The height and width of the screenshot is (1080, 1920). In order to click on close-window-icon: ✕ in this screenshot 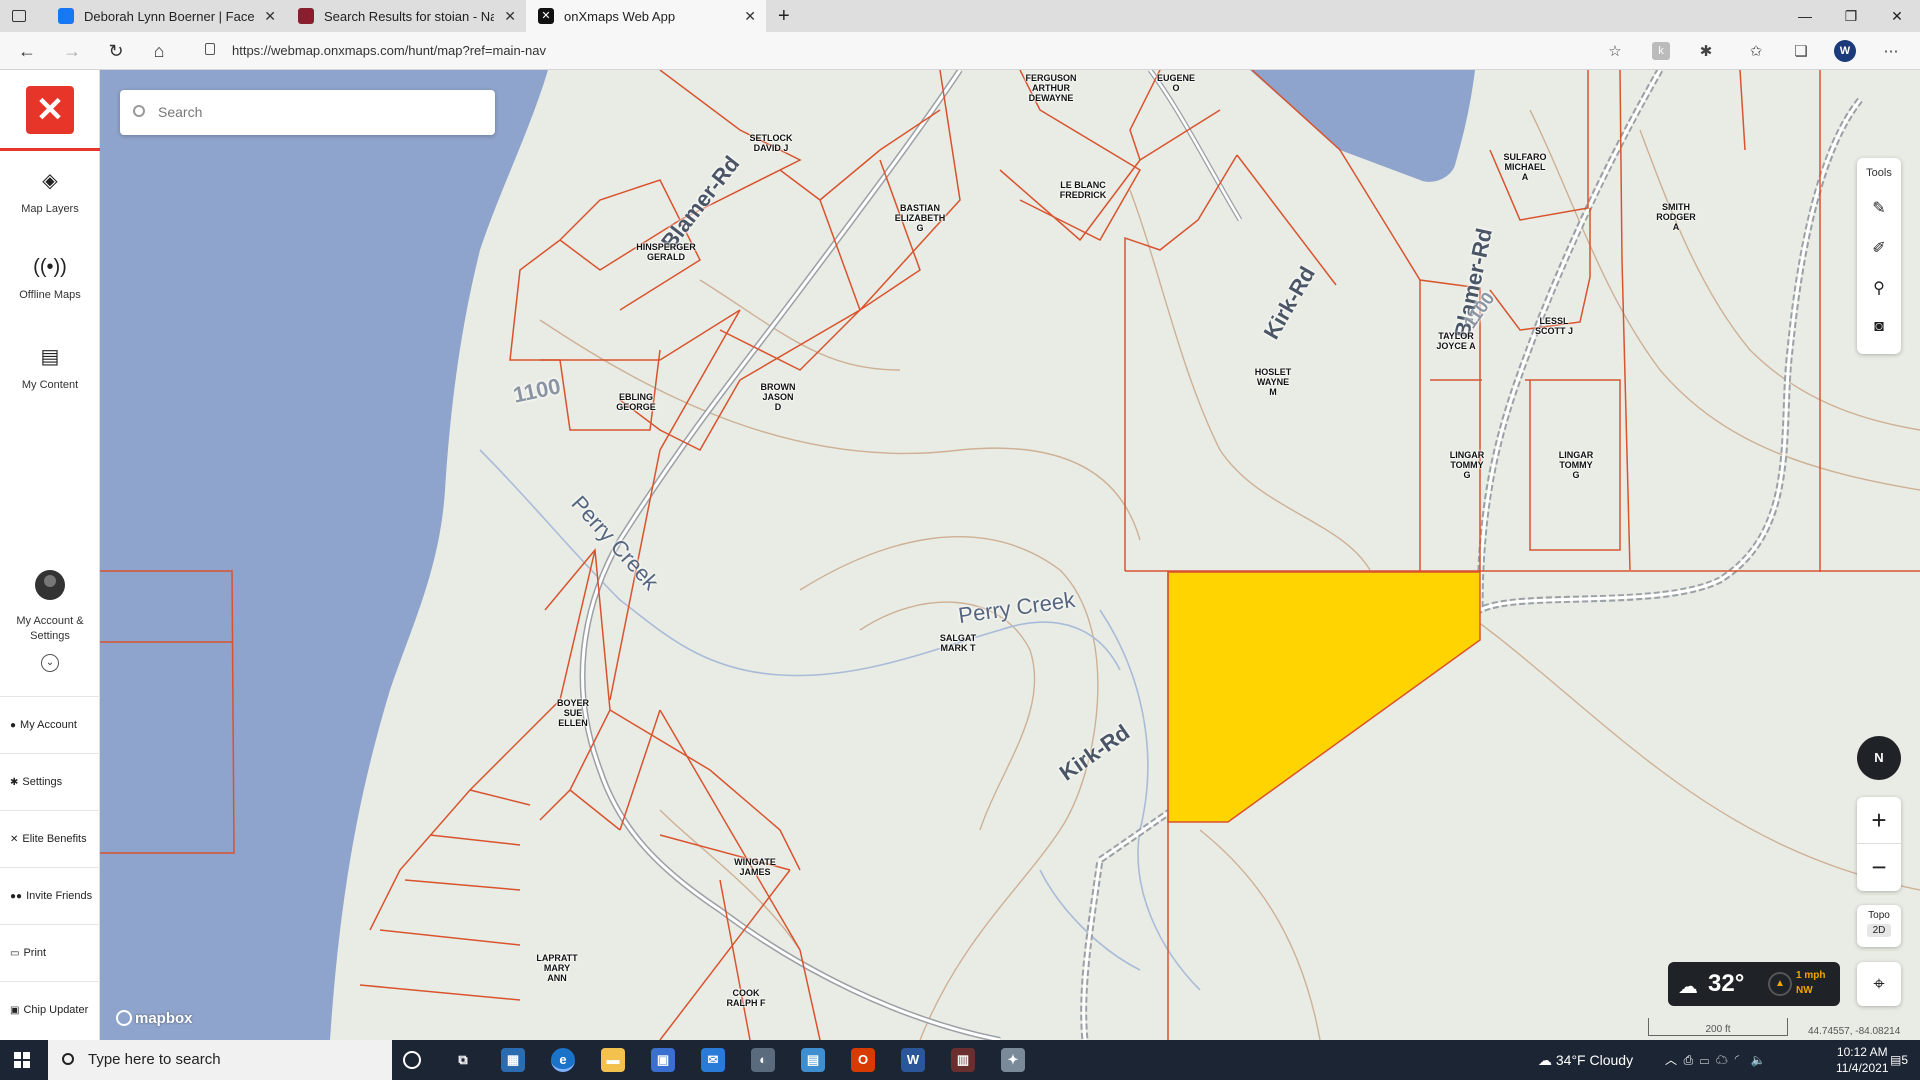, I will do `click(1897, 16)`.